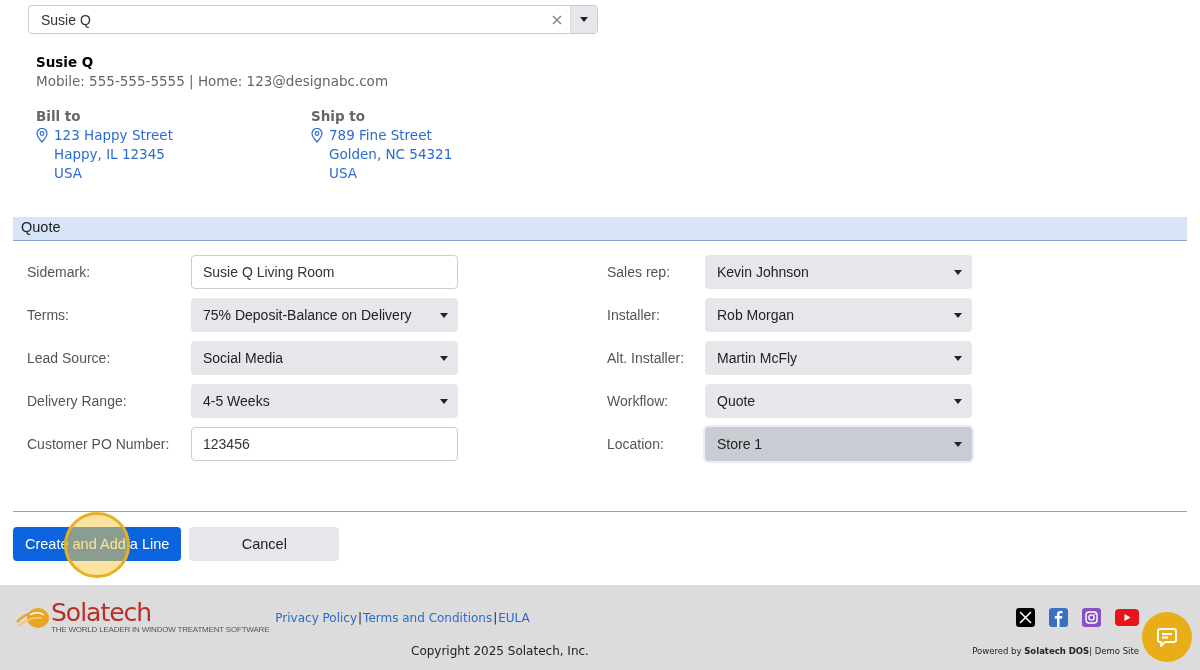  Describe the element at coordinates (1167, 637) in the screenshot. I see `chat-icon` at that location.